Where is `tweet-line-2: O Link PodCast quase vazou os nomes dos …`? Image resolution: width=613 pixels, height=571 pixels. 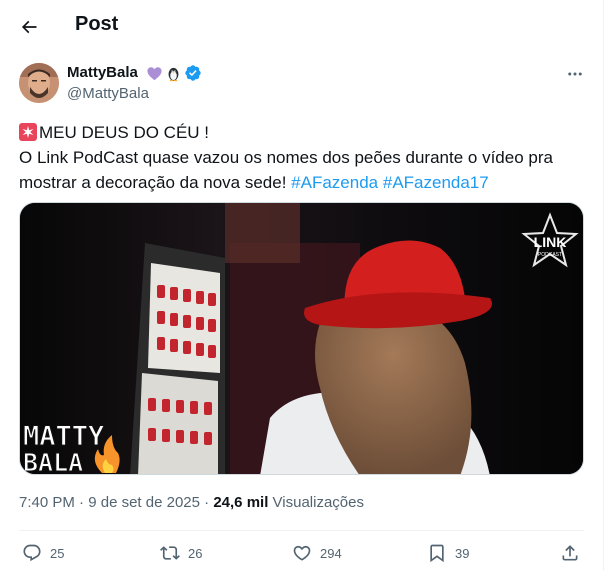
tweet-line-2: O Link PodCast quase vazou os nomes dos … is located at coordinates (286, 157).